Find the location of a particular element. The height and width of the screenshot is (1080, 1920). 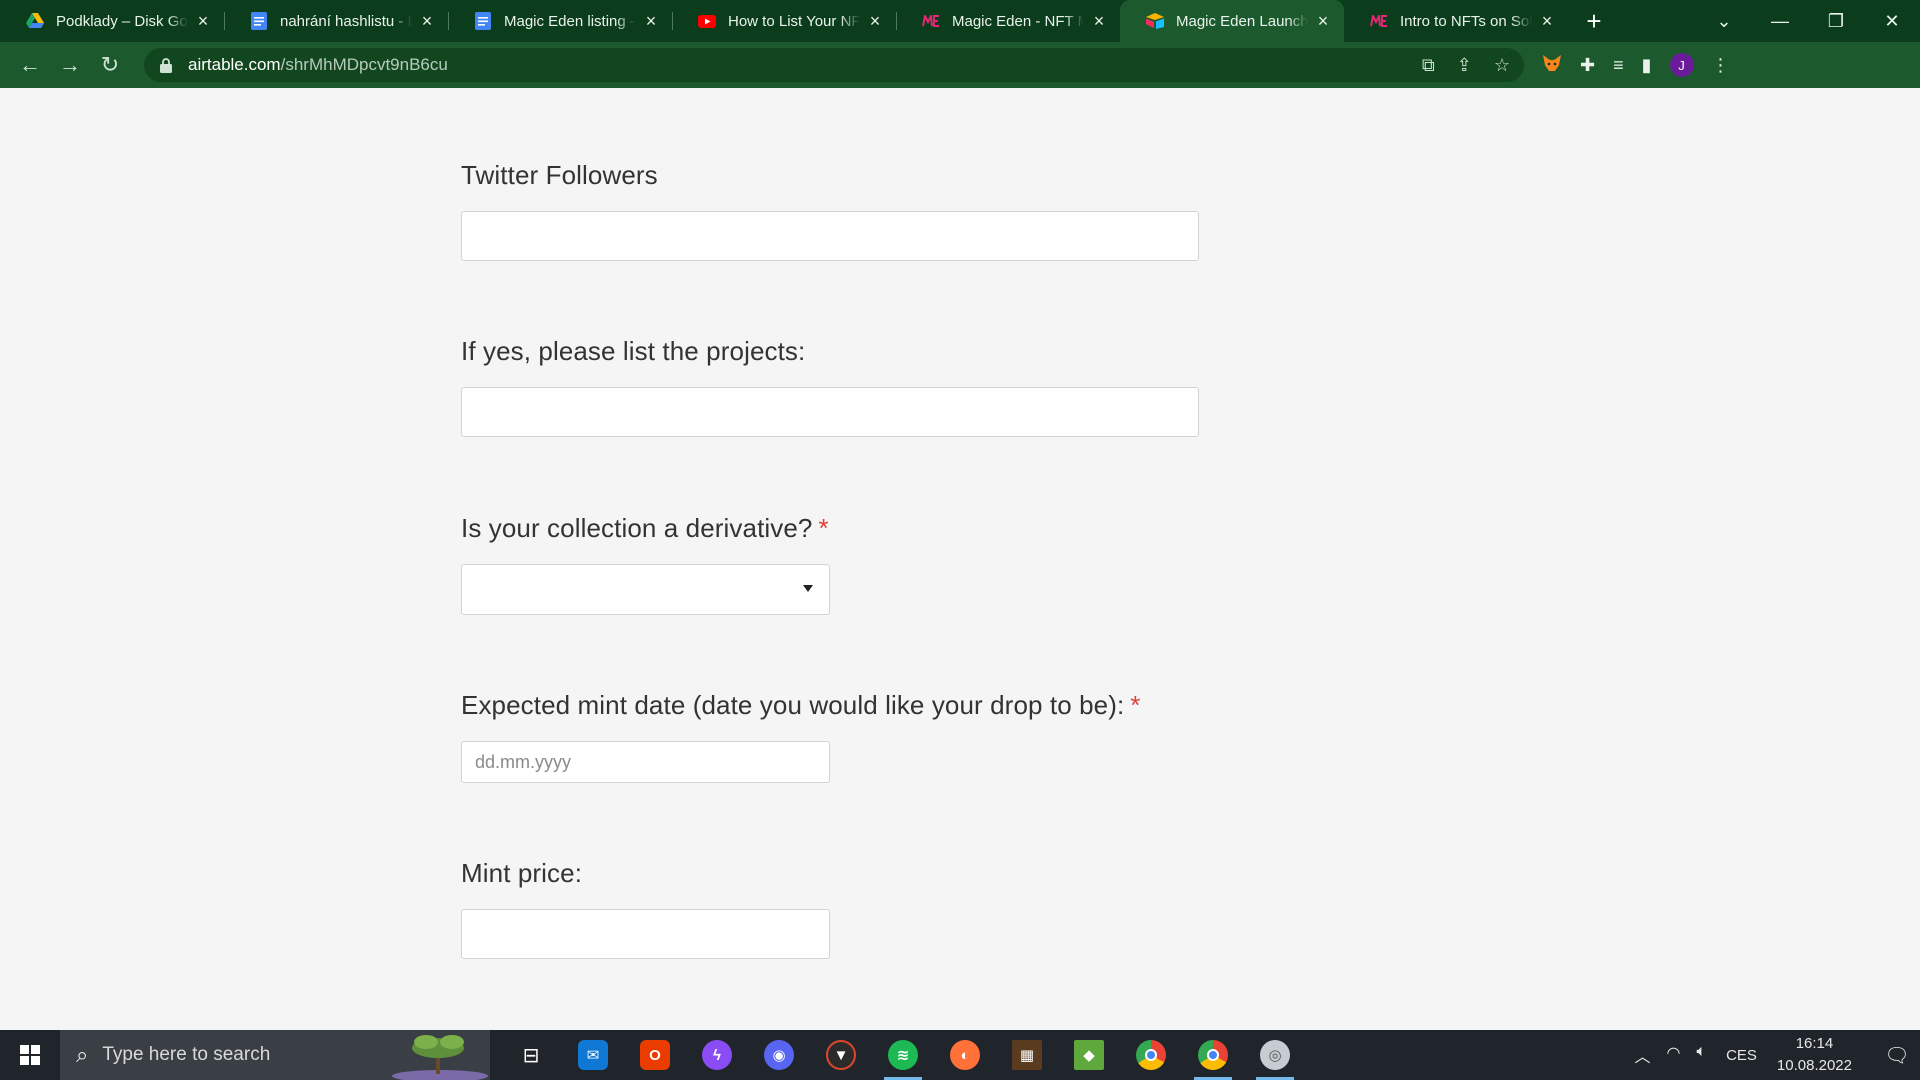

profile-avatar: J is located at coordinates (1681, 65).